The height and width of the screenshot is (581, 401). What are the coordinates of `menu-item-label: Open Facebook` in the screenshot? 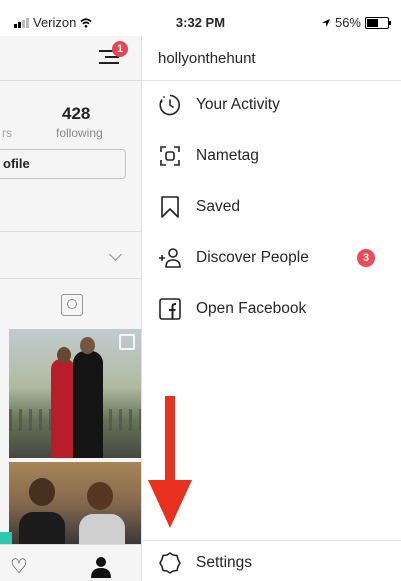 It's located at (251, 308).